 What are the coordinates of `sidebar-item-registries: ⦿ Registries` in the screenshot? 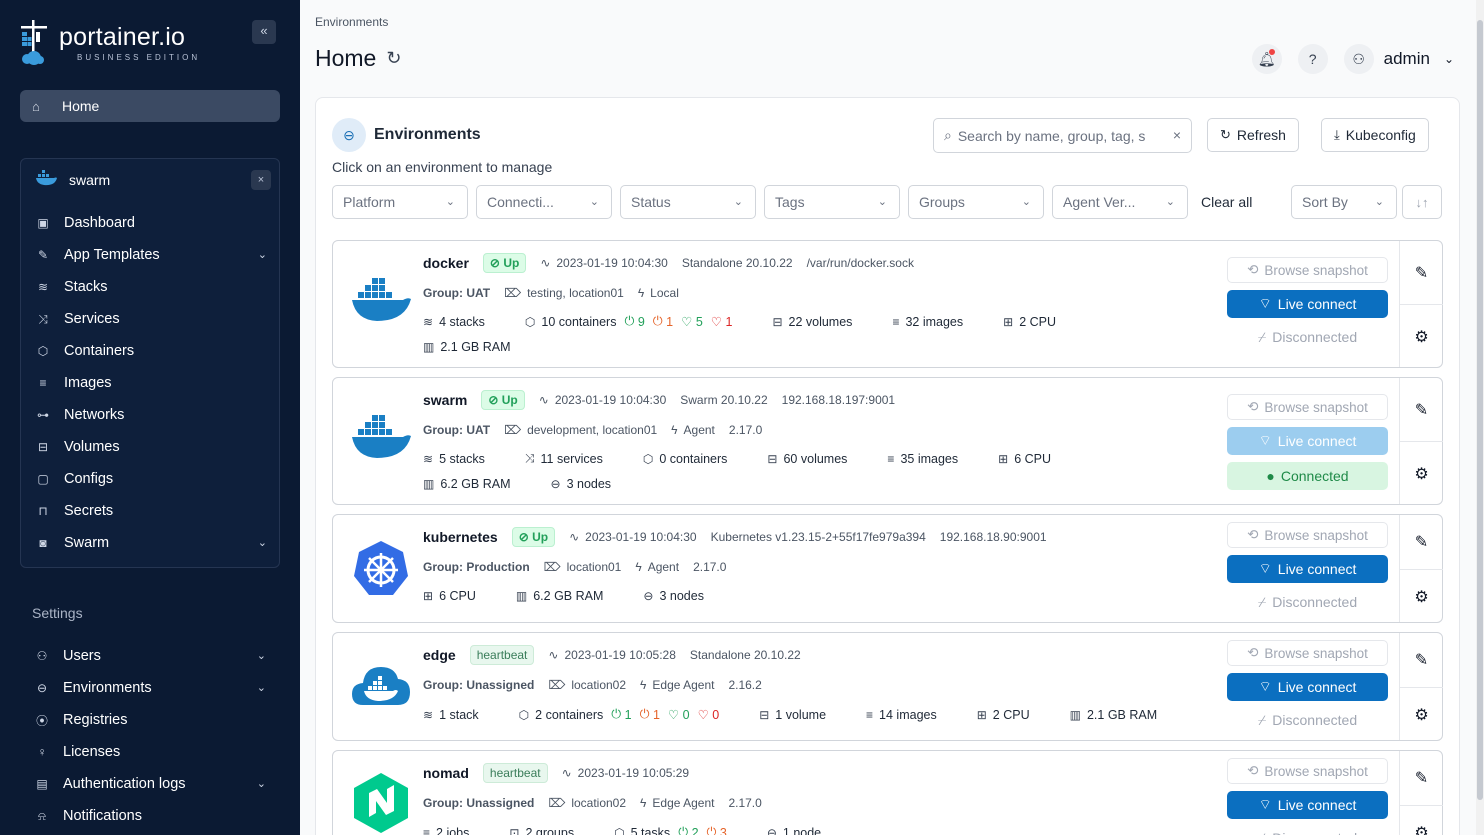 It's located at (150, 720).